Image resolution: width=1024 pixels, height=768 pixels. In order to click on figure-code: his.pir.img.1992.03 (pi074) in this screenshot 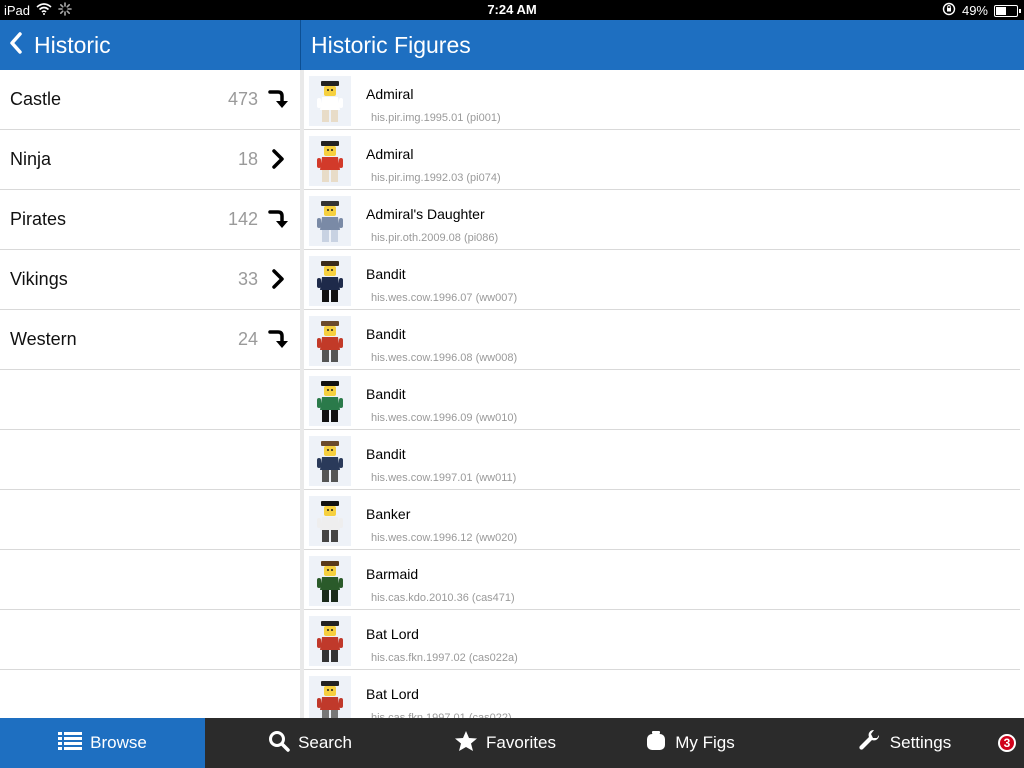, I will do `click(436, 178)`.